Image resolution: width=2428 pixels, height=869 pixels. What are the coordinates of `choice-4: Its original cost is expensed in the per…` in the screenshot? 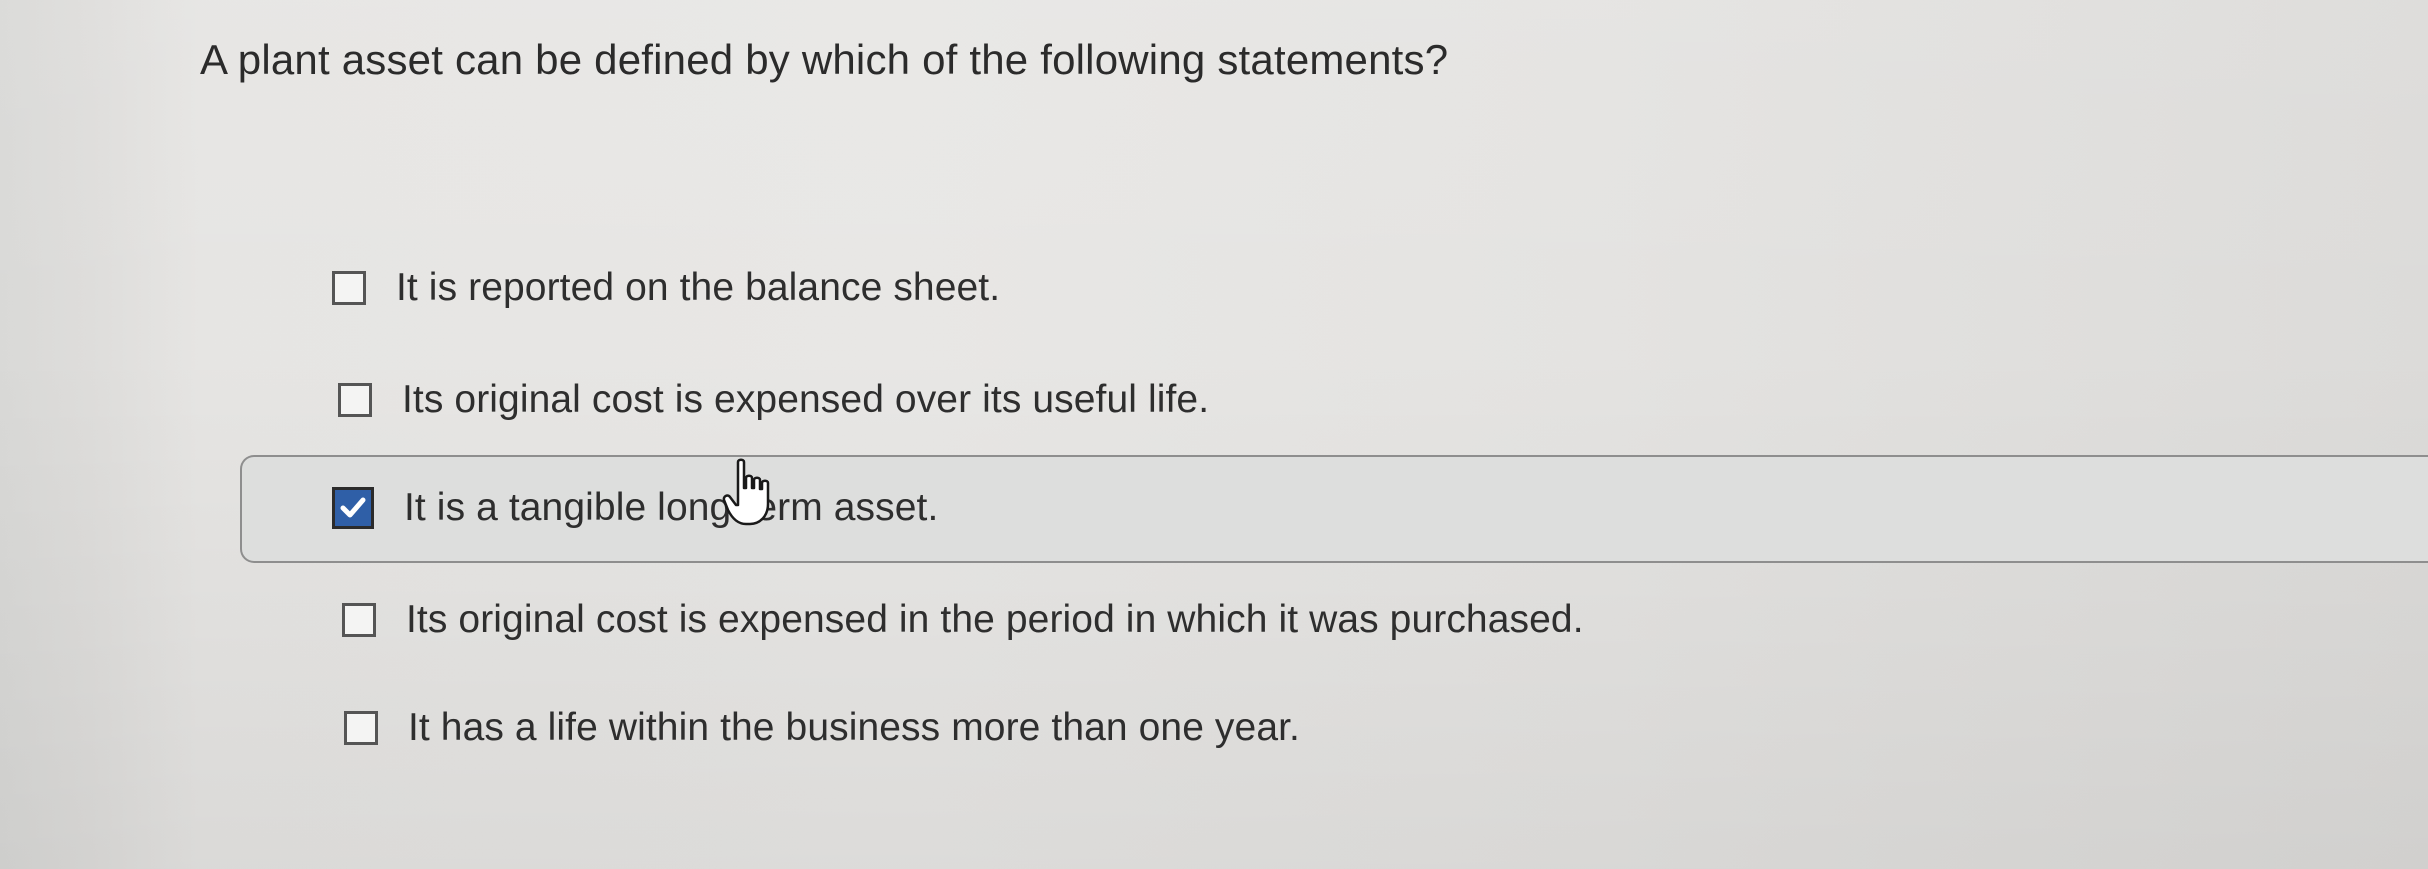 It's located at (963, 620).